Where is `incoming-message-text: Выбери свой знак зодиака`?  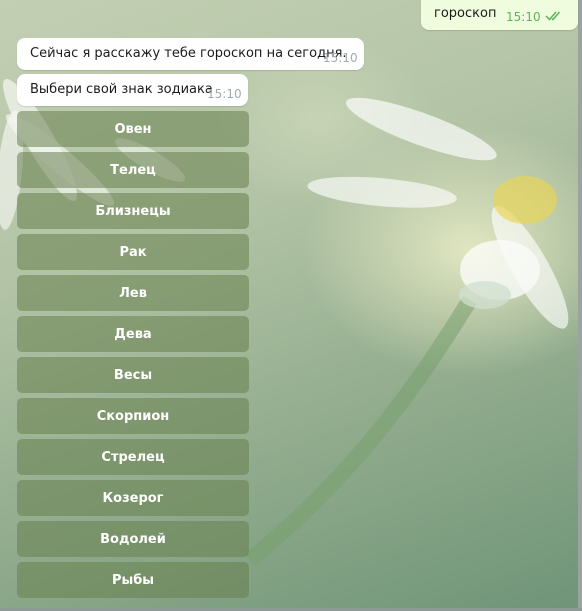
incoming-message-text: Выбери свой знак зодиака is located at coordinates (121, 89).